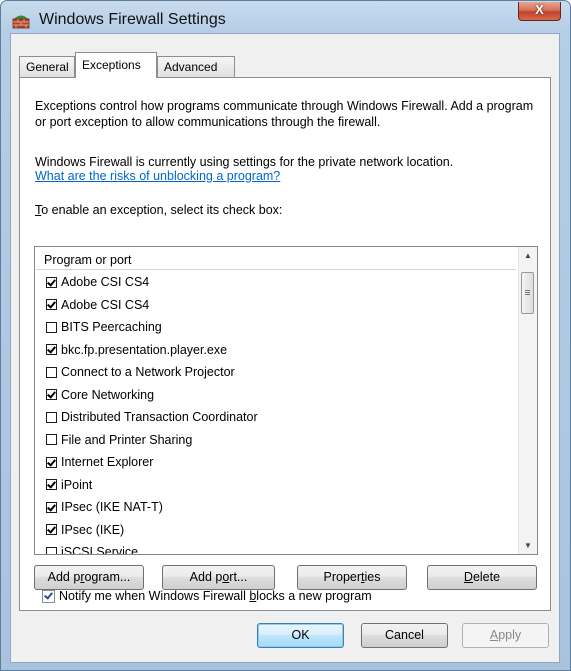 The image size is (571, 671). I want to click on delete-button: Delete, so click(482, 577).